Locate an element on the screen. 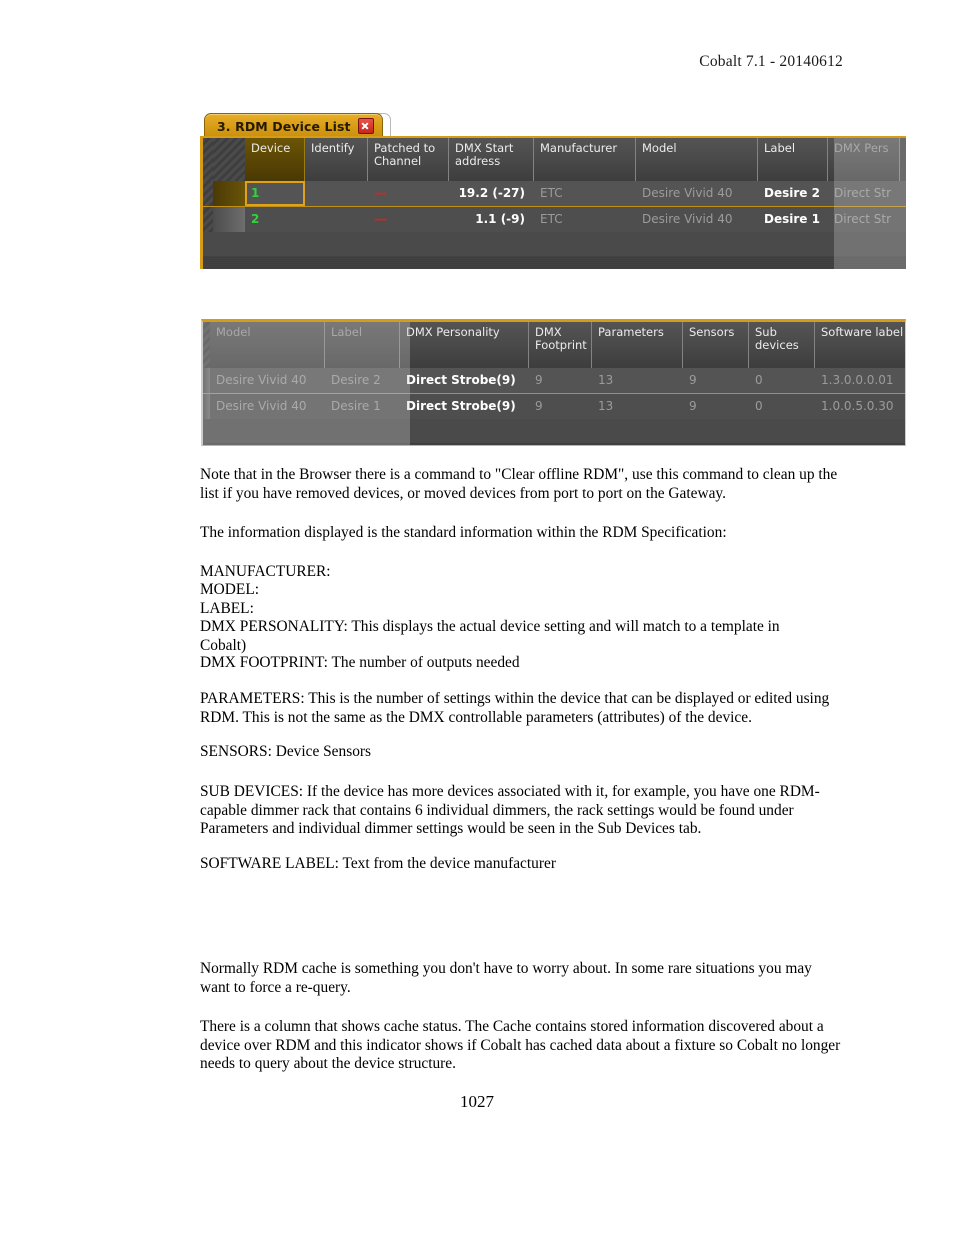 The height and width of the screenshot is (1235, 954). cell-dmx_start: 19.2 (-27) is located at coordinates (491, 193).